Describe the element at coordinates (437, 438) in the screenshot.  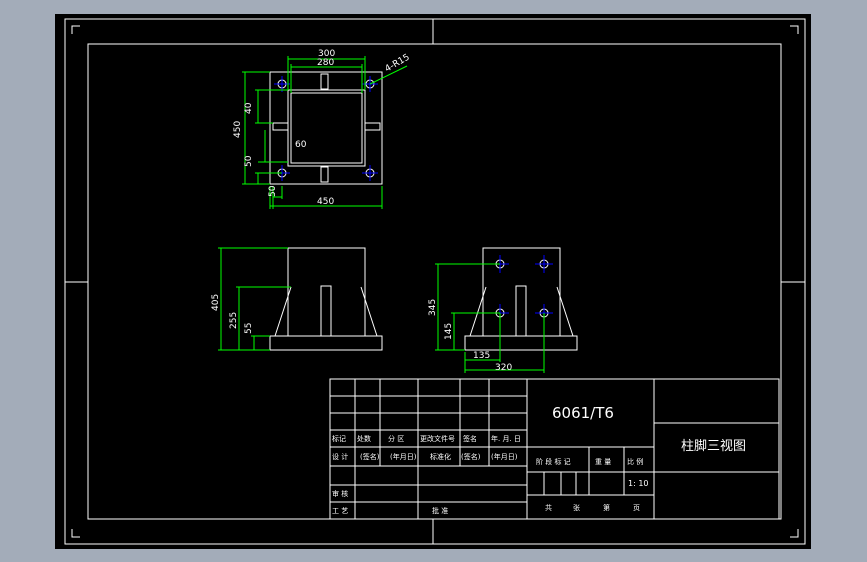
I see `rev-header-docno: 更改文件号` at that location.